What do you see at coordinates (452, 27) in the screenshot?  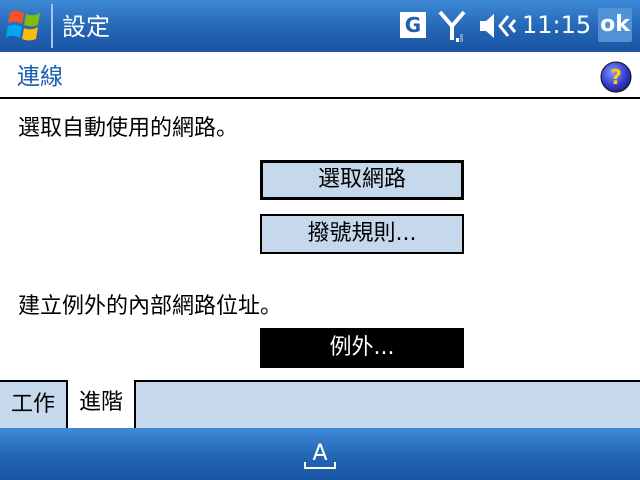 I see `signal-icon` at bounding box center [452, 27].